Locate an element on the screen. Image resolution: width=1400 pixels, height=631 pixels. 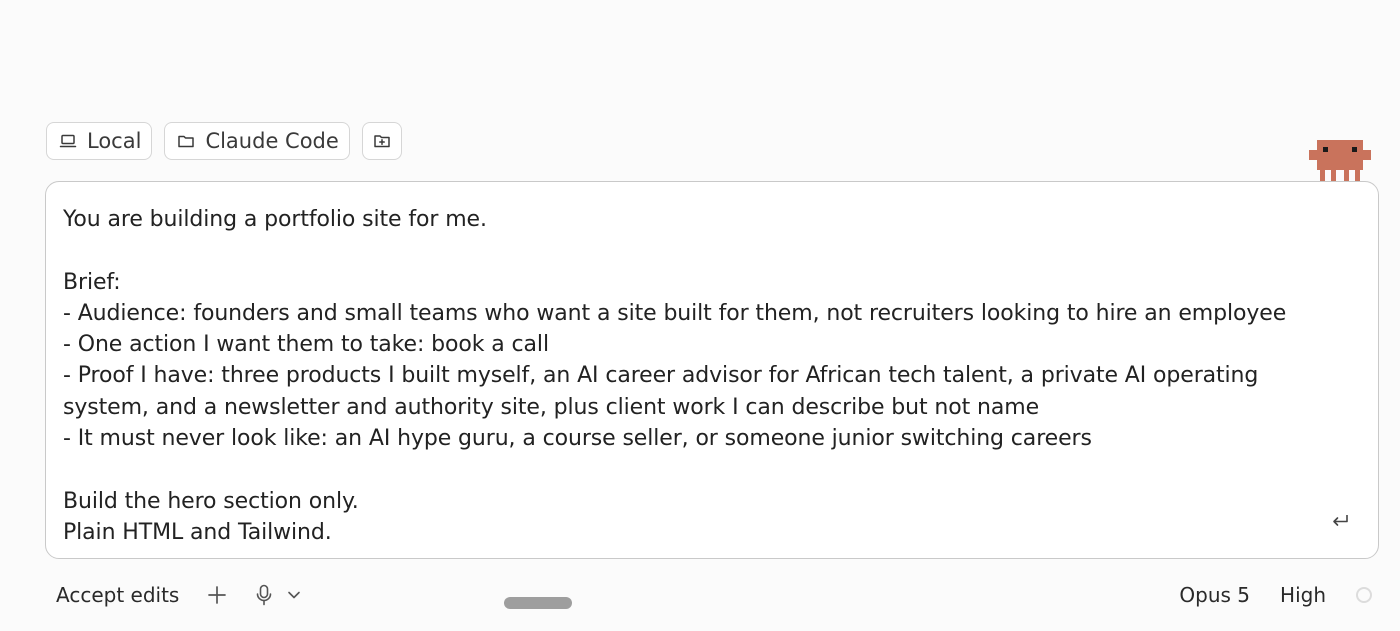
add-folder-button is located at coordinates (381, 141).